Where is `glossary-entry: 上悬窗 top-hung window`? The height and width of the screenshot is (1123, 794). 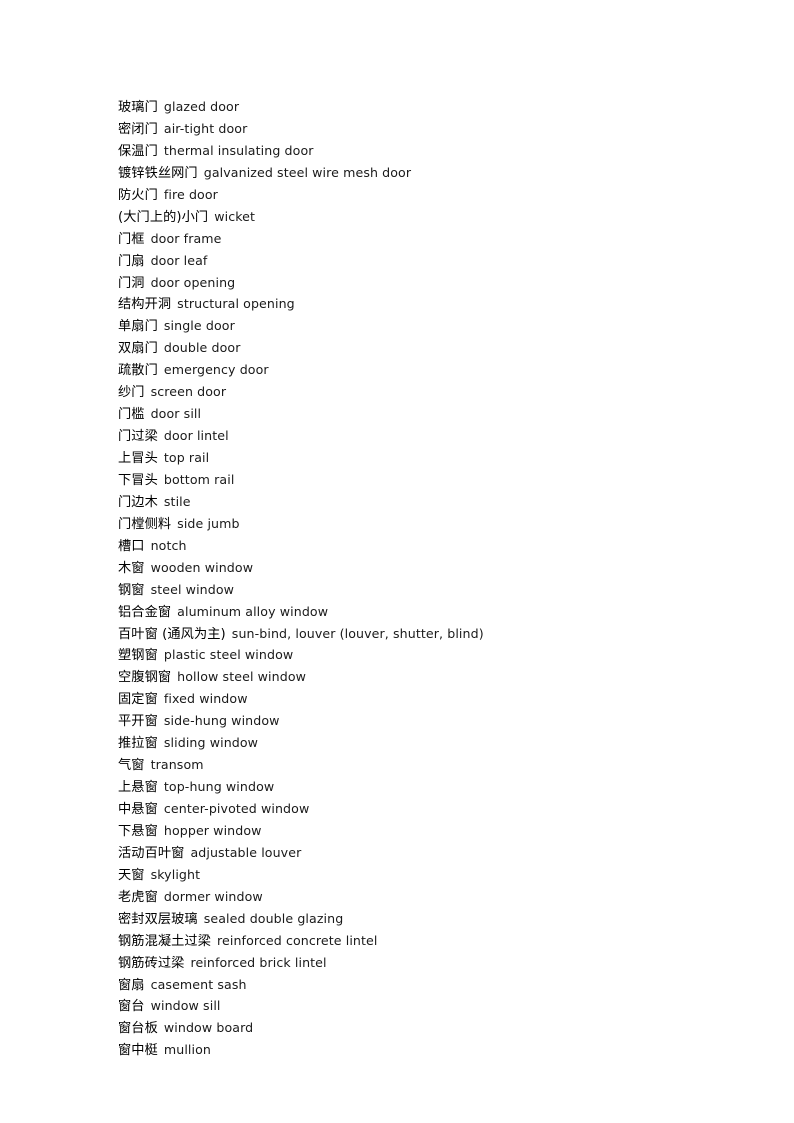
glossary-entry: 上悬窗 top-hung window is located at coordinates (428, 788).